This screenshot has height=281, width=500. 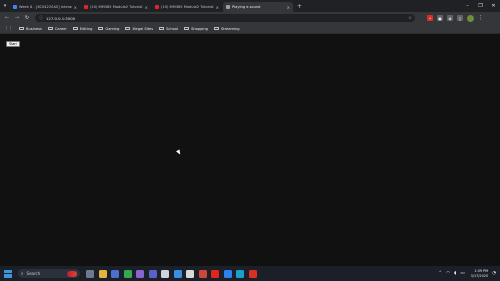 I want to click on bookmark-label: Editing, so click(x=86, y=28).